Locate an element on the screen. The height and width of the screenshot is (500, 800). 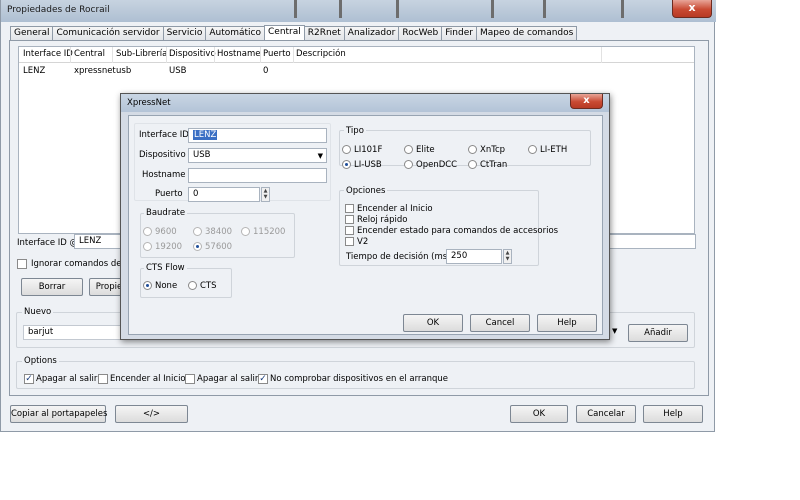
cell-puerto: 0 is located at coordinates (266, 71).